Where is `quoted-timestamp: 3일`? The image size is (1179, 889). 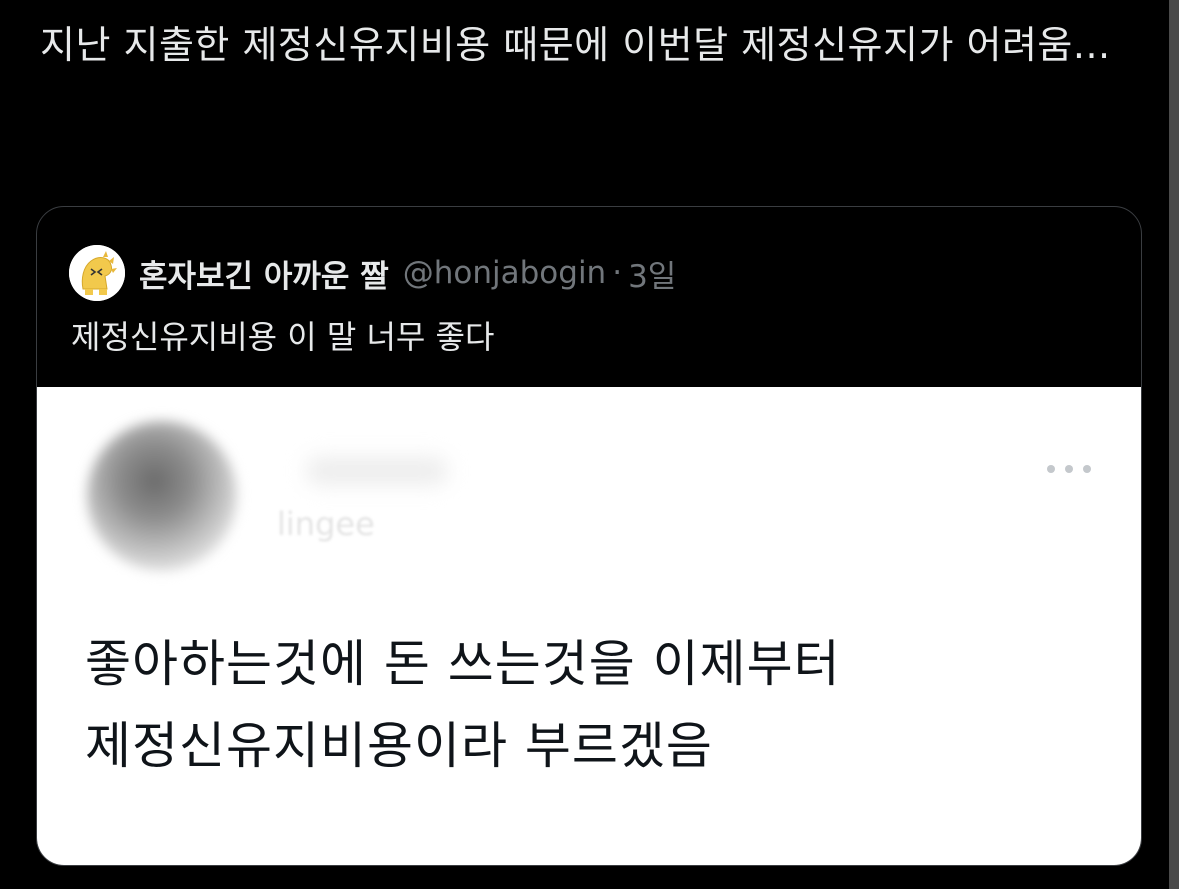
quoted-timestamp: 3일 is located at coordinates (652, 273).